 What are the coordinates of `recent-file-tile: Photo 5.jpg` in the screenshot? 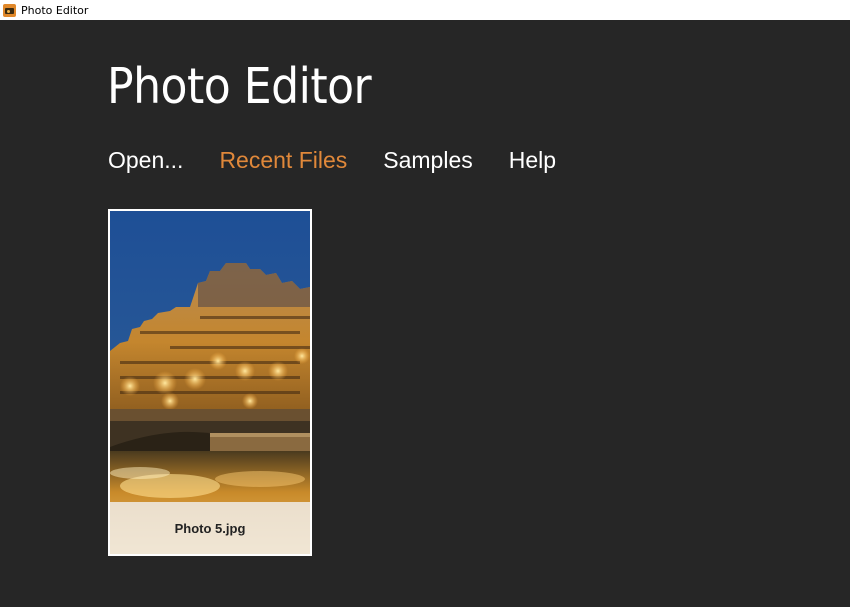 It's located at (210, 382).